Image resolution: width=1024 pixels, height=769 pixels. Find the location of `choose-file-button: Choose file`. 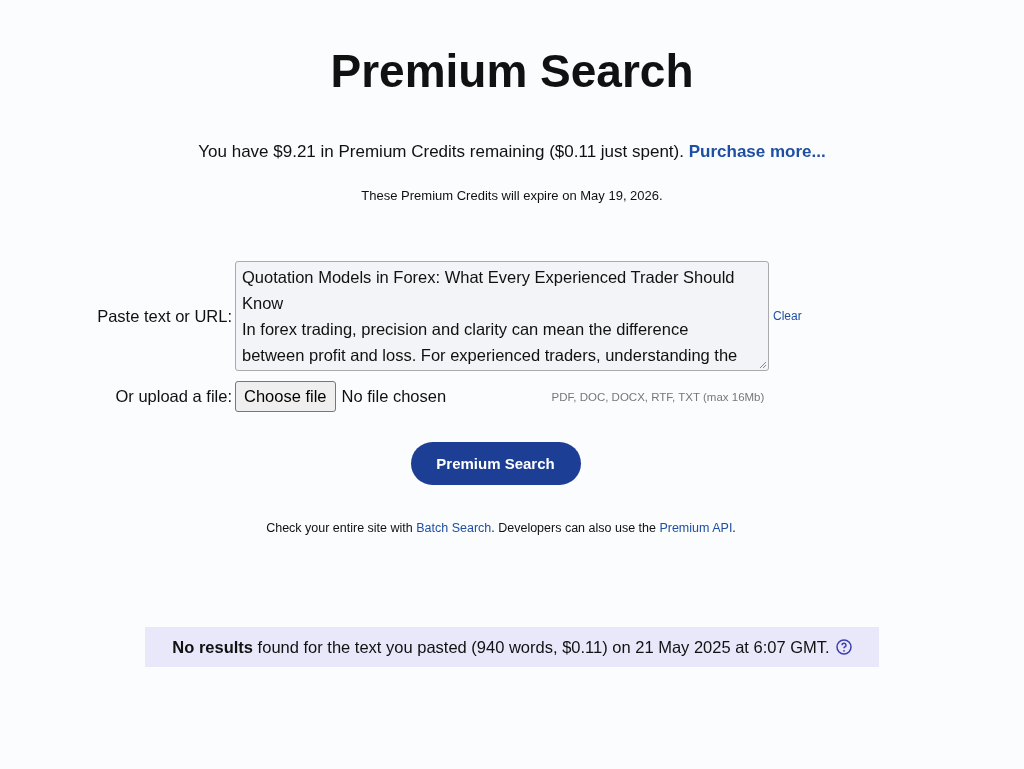

choose-file-button: Choose file is located at coordinates (285, 396).